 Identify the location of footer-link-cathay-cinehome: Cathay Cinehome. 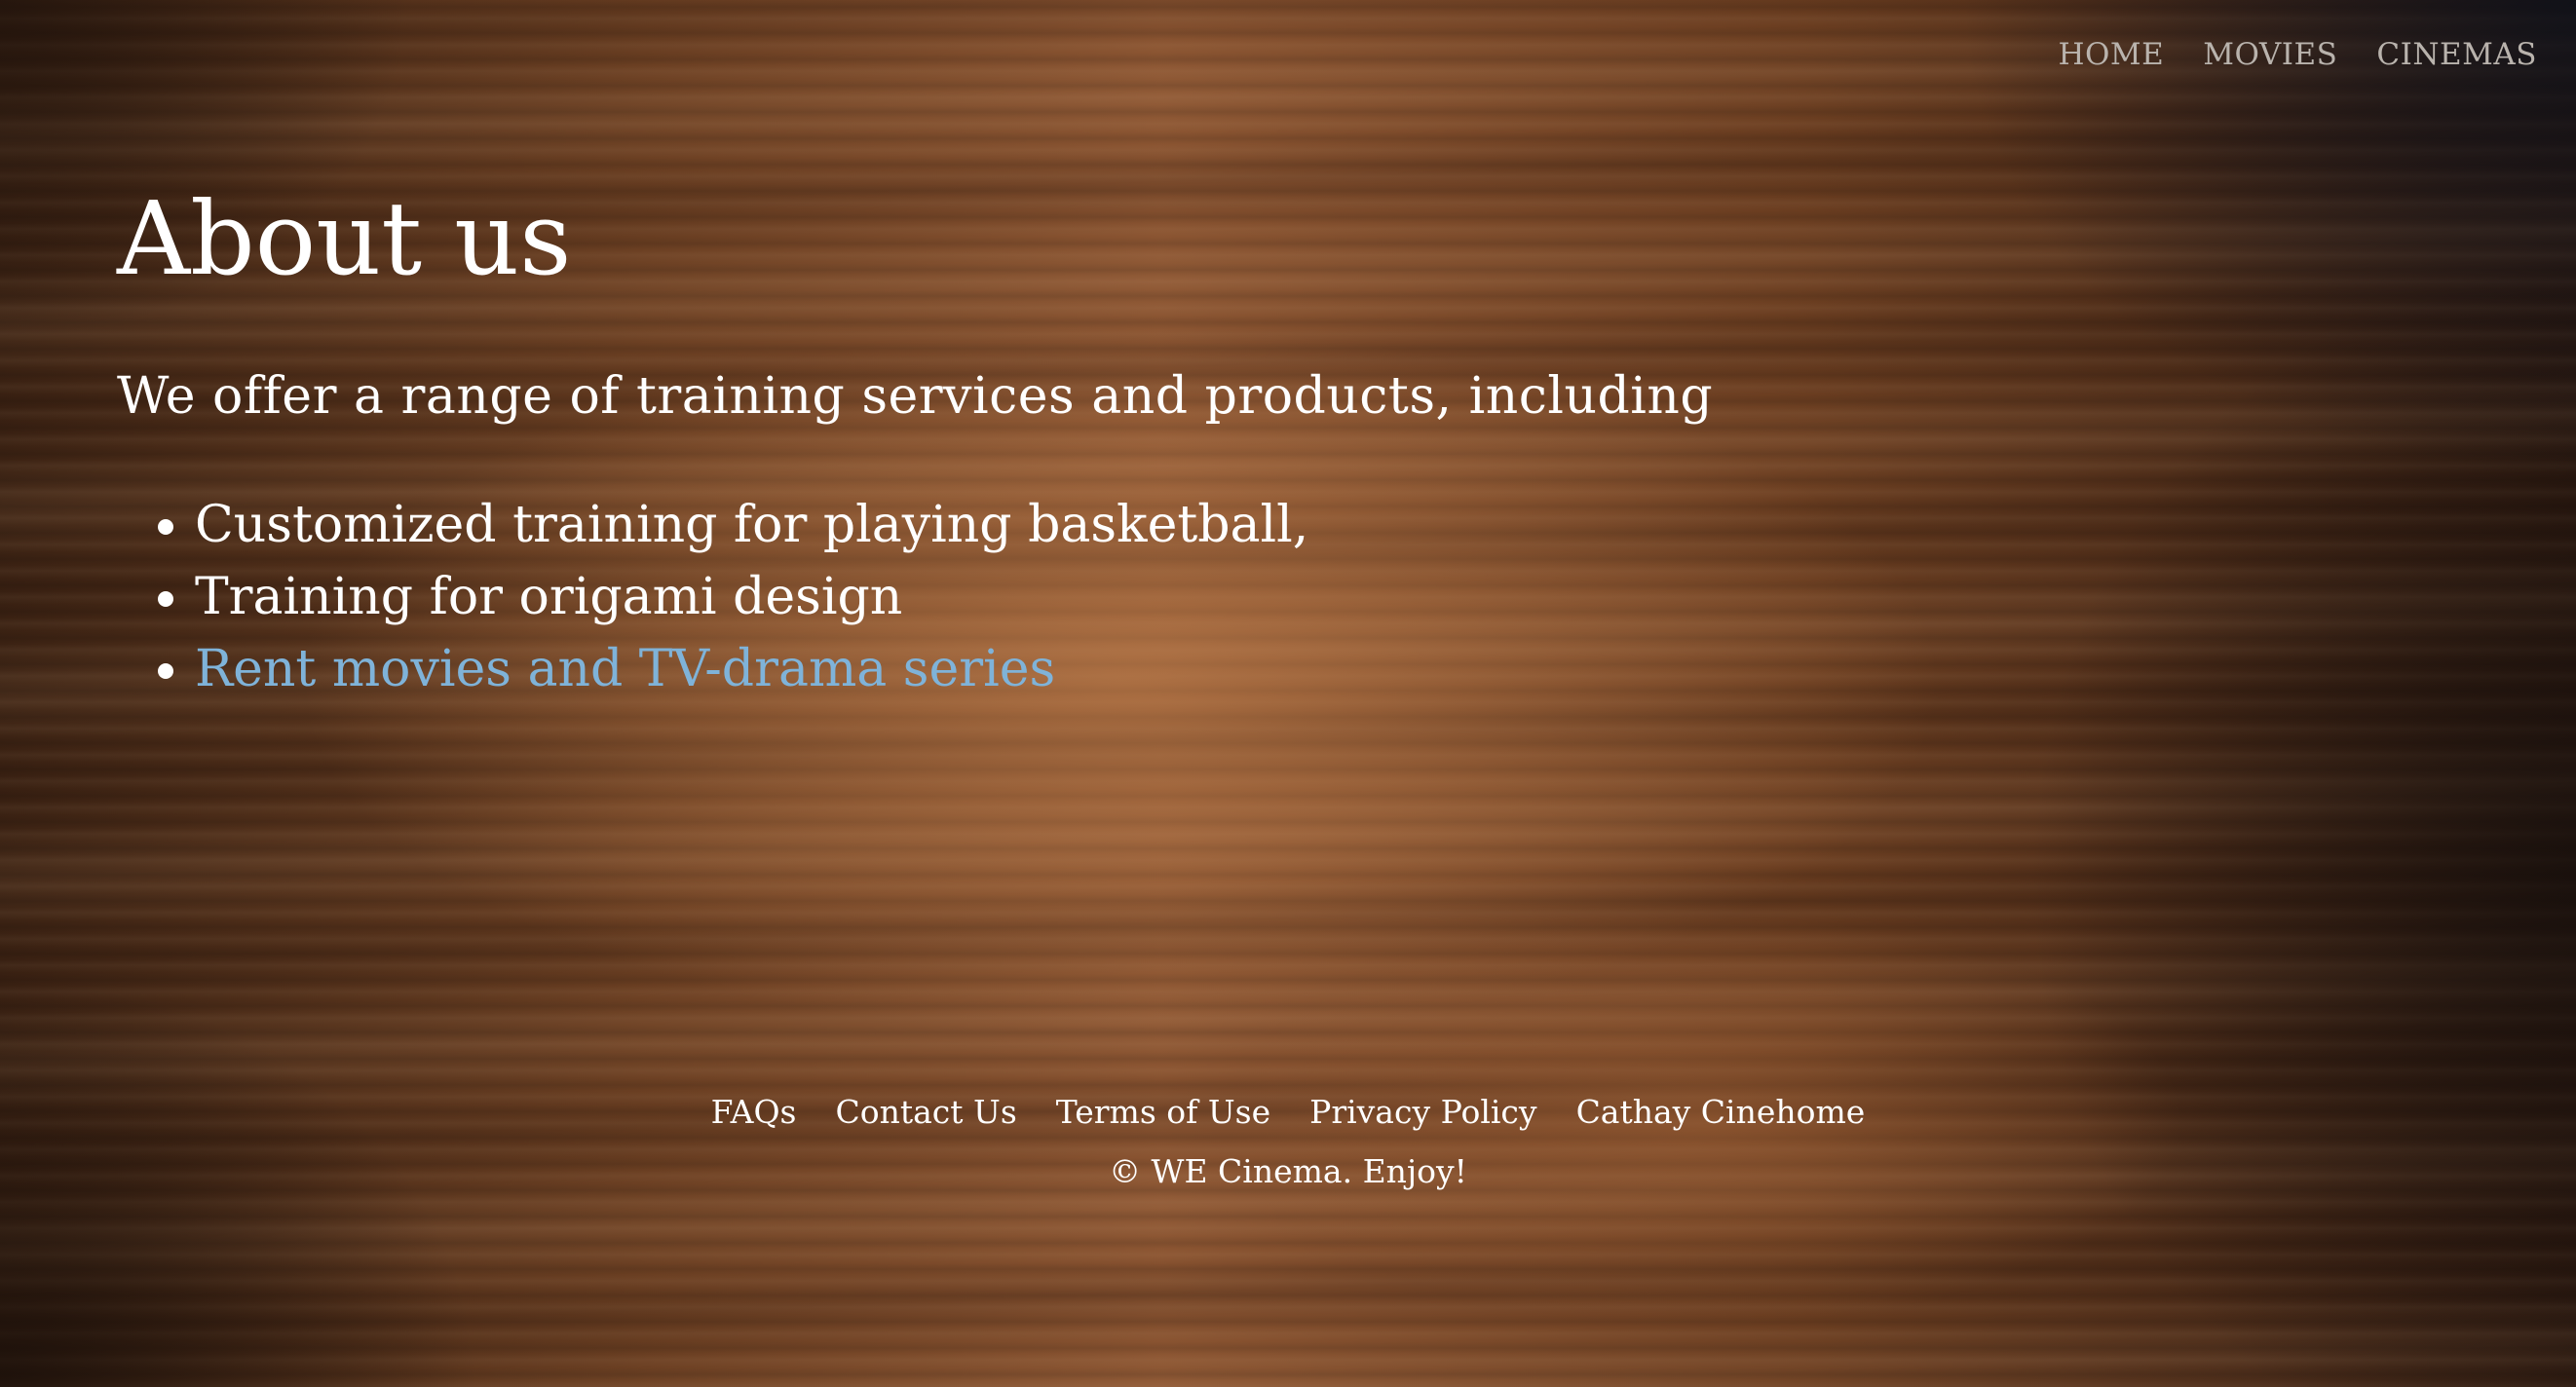
(1721, 1112).